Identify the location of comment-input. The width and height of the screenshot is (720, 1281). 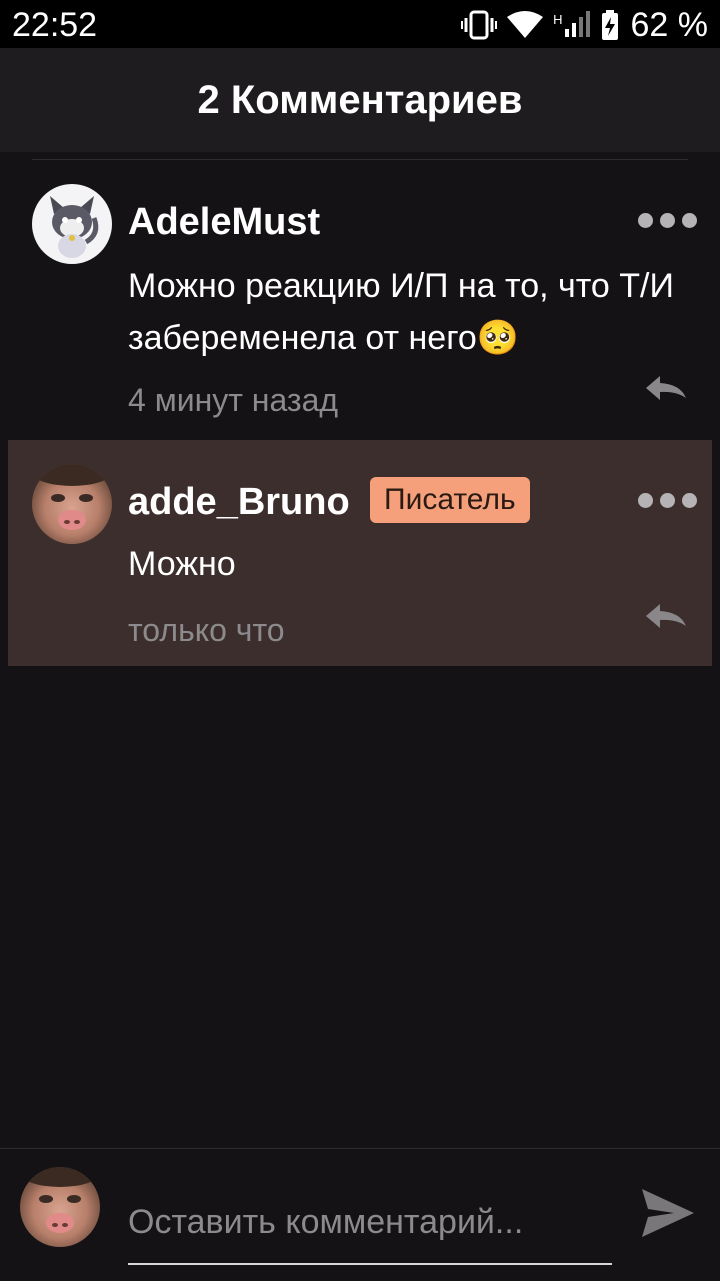
(370, 1222).